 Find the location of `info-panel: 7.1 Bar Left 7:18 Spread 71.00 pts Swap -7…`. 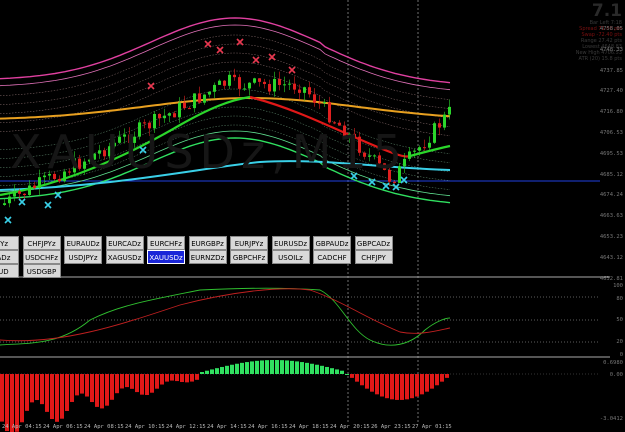

info-panel: 7.1 Bar Left 7:18 Spread 71.00 pts Swap -7… is located at coordinates (599, 32).